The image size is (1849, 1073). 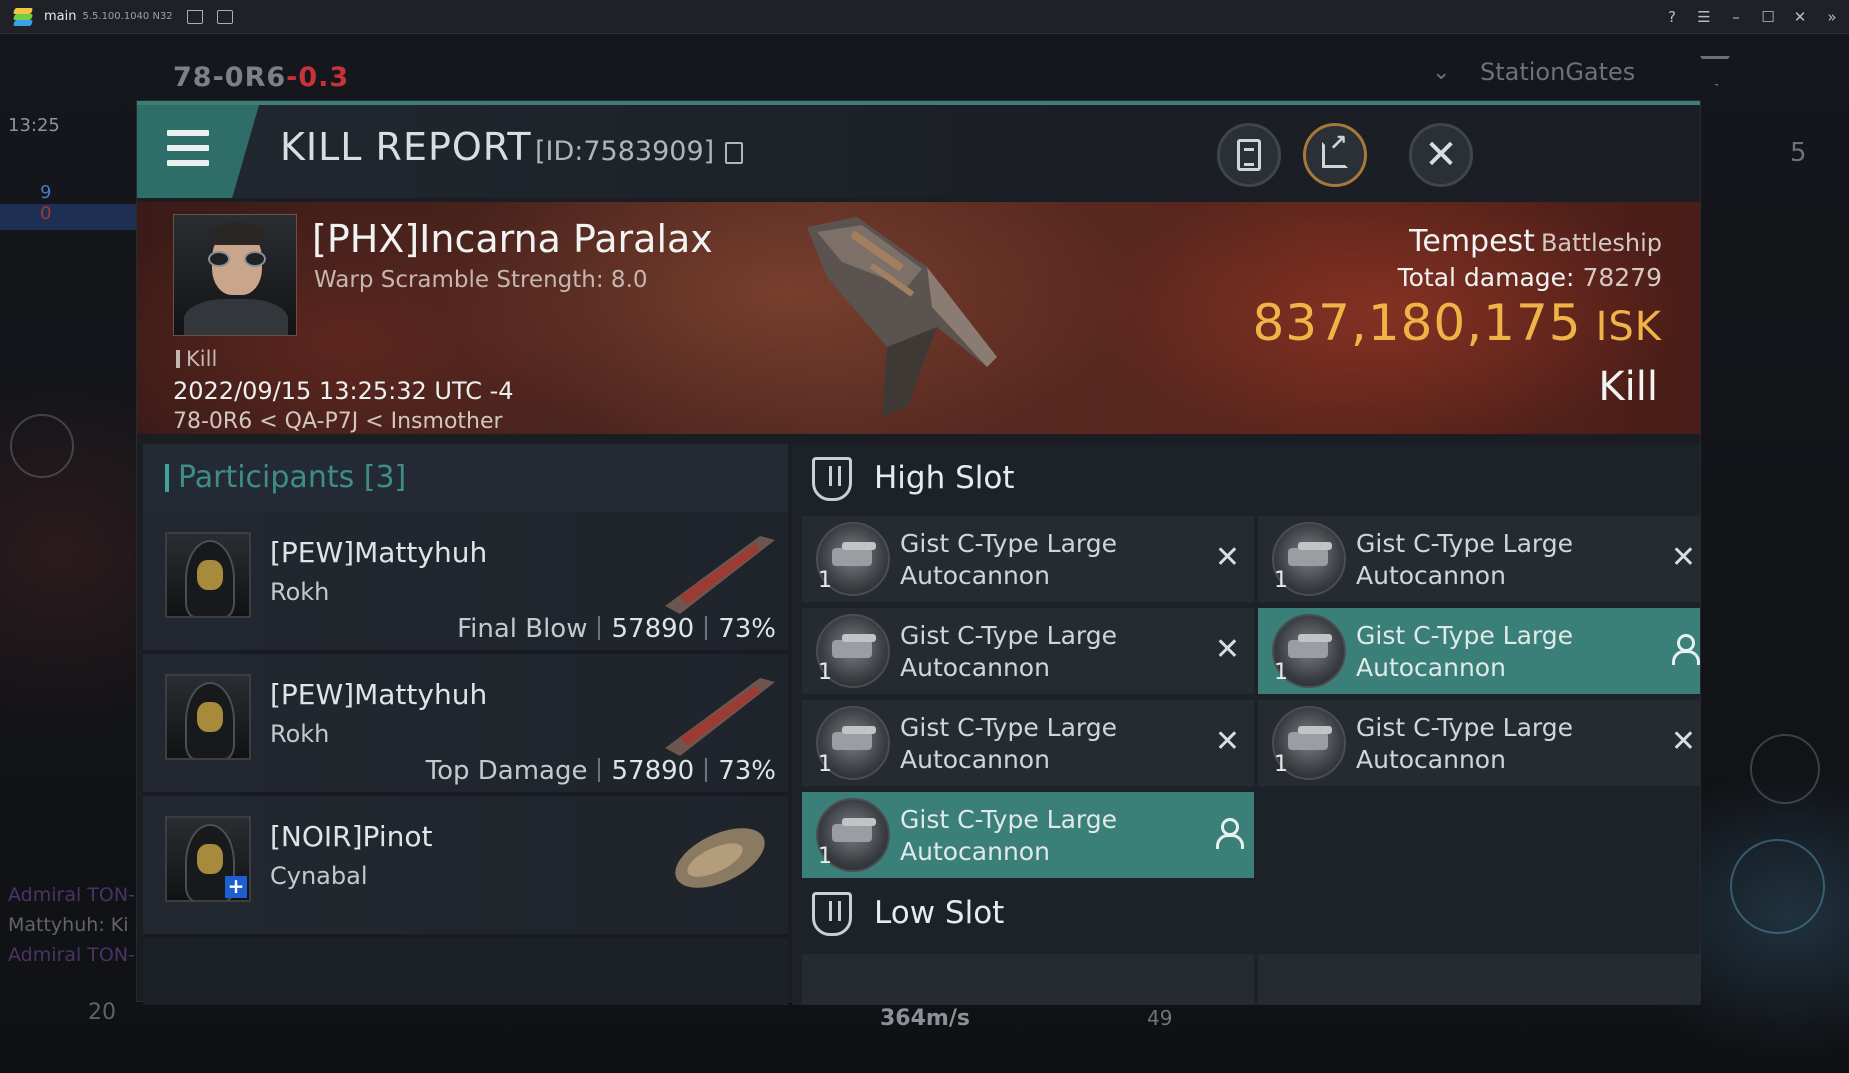 I want to click on participant-row: + [NOIR]Pinot Cynabal, so click(x=465, y=867).